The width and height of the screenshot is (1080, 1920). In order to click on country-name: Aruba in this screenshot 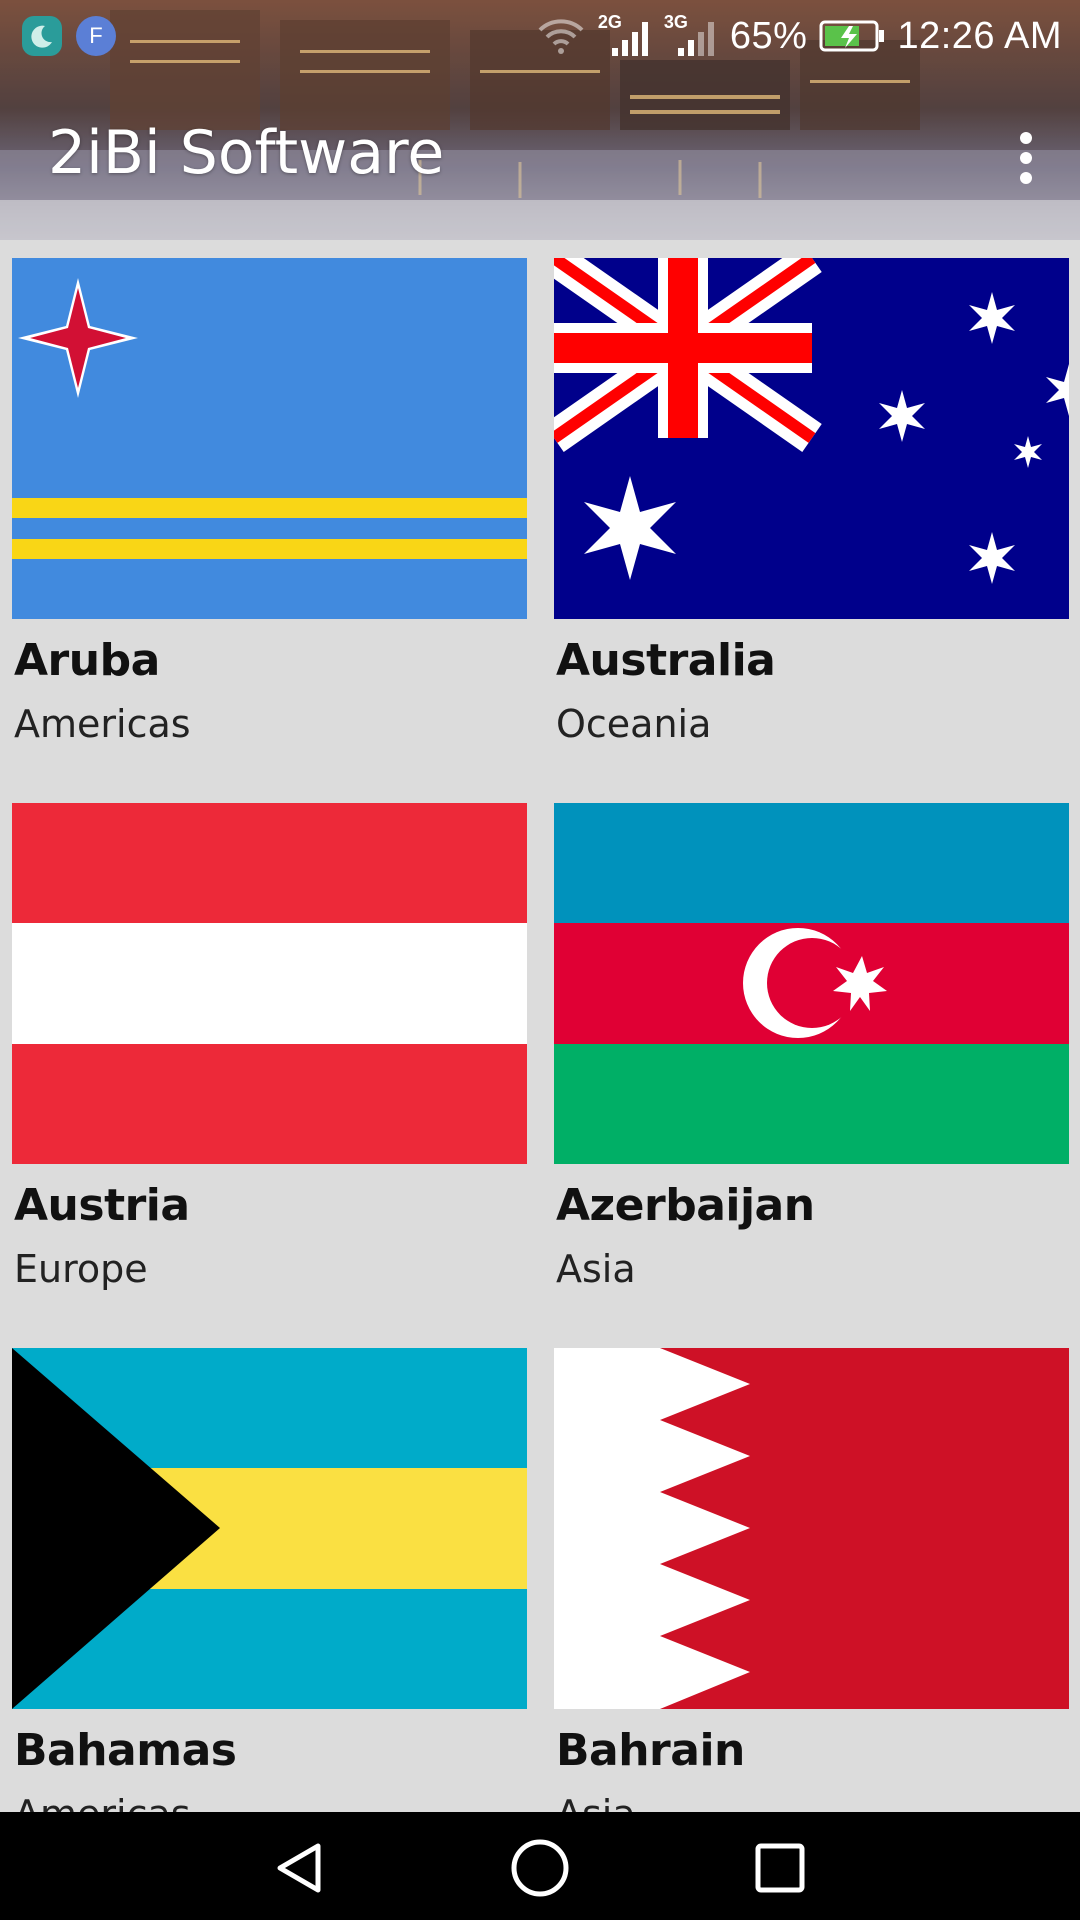, I will do `click(87, 660)`.